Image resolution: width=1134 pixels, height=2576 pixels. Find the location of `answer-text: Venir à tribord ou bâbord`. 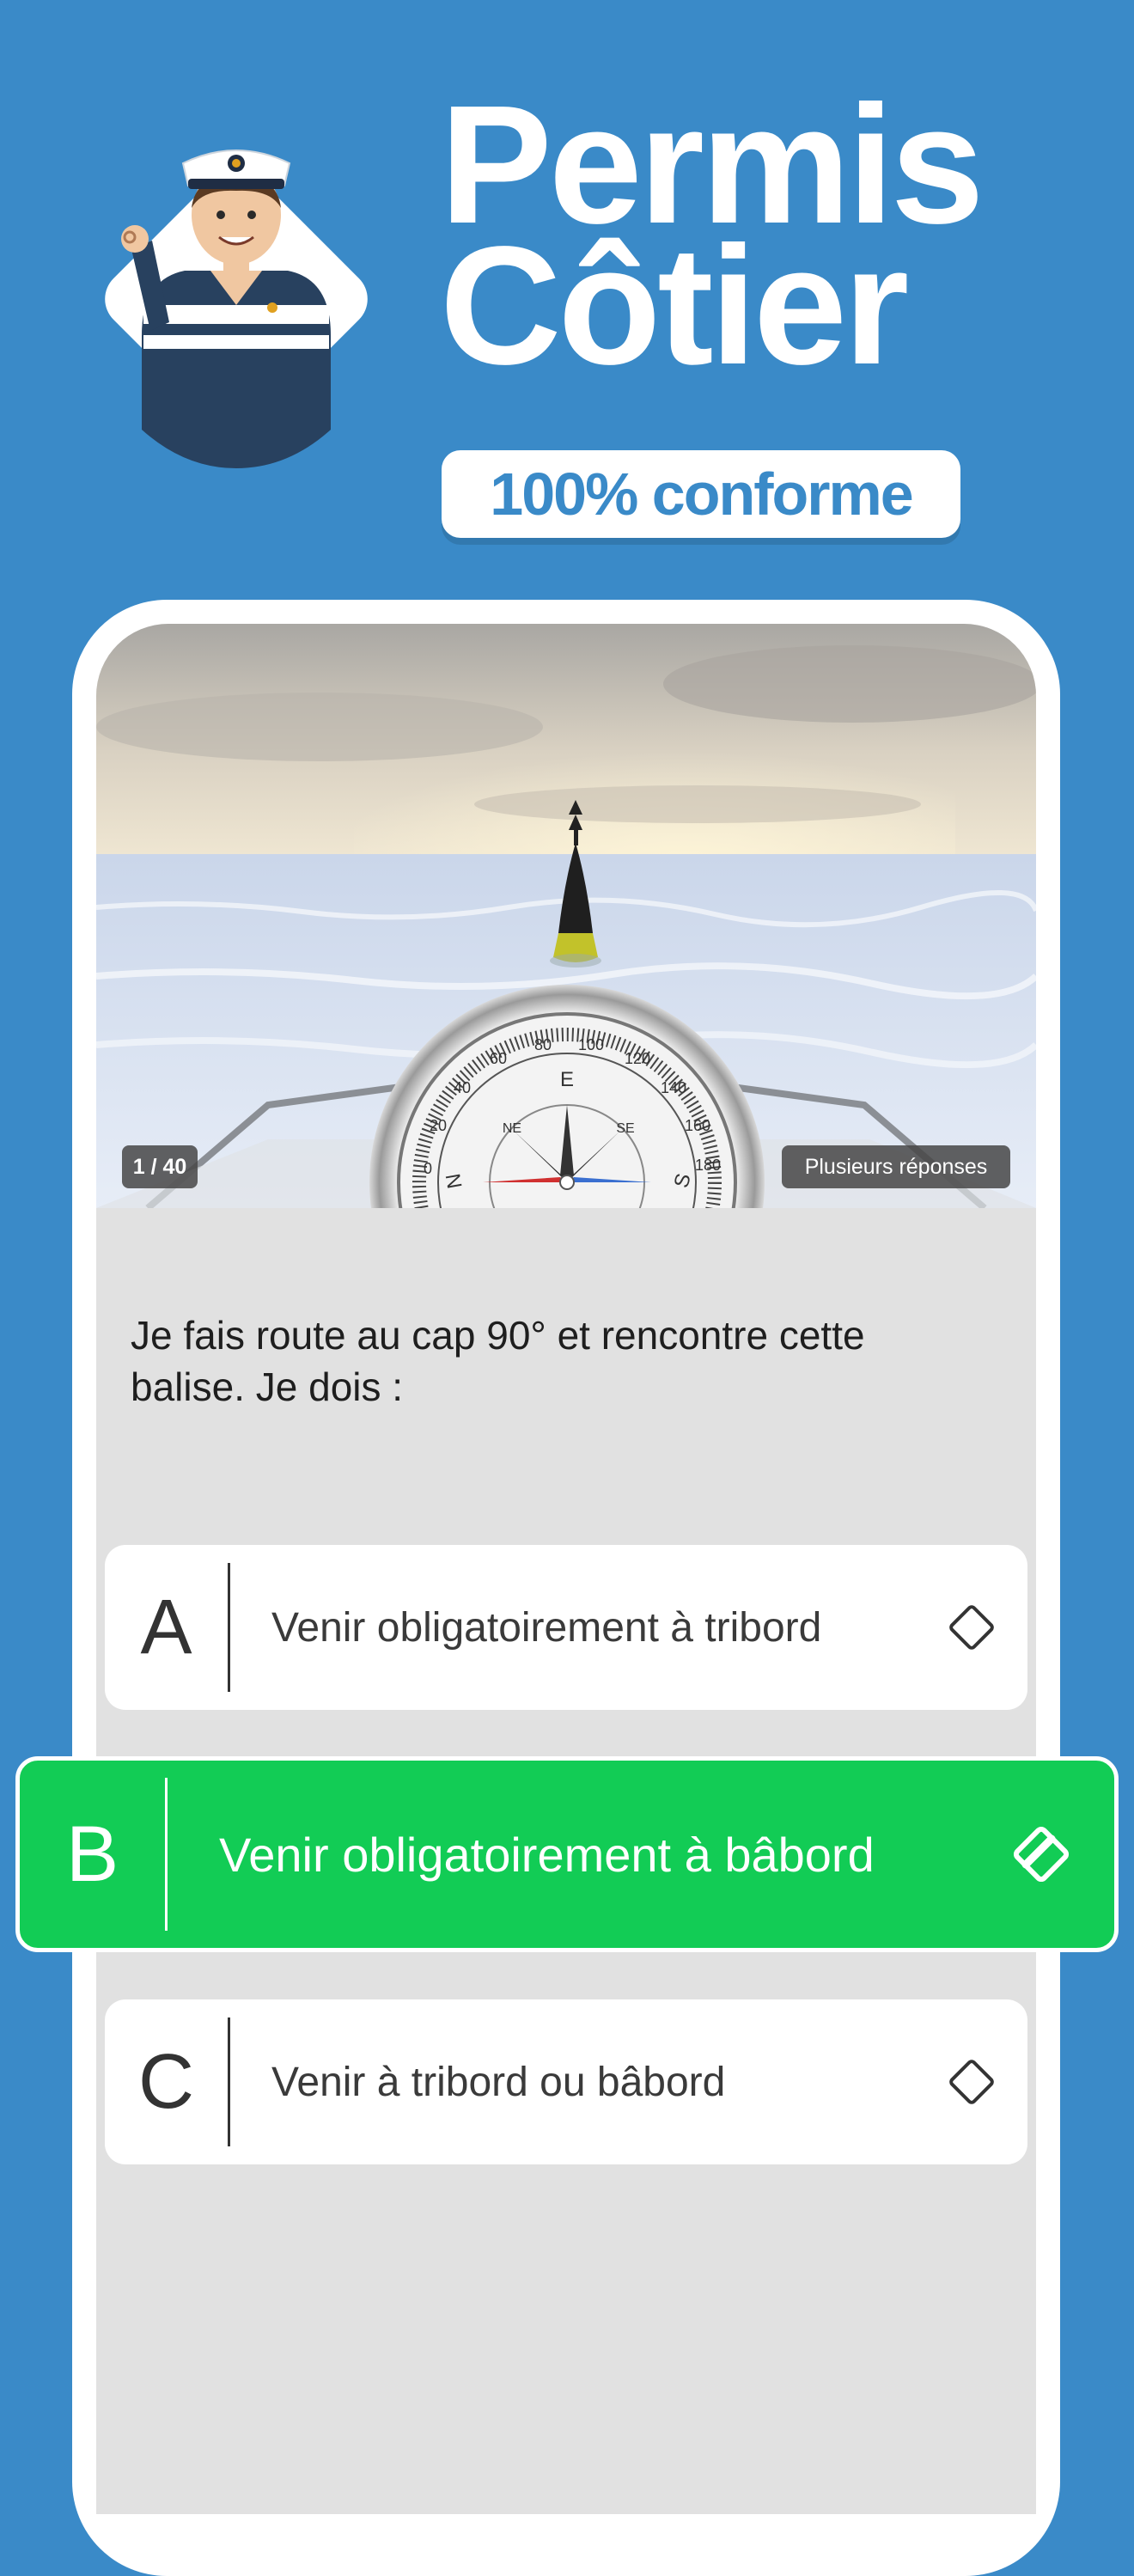

answer-text: Venir à tribord ou bâbord is located at coordinates (499, 2082).